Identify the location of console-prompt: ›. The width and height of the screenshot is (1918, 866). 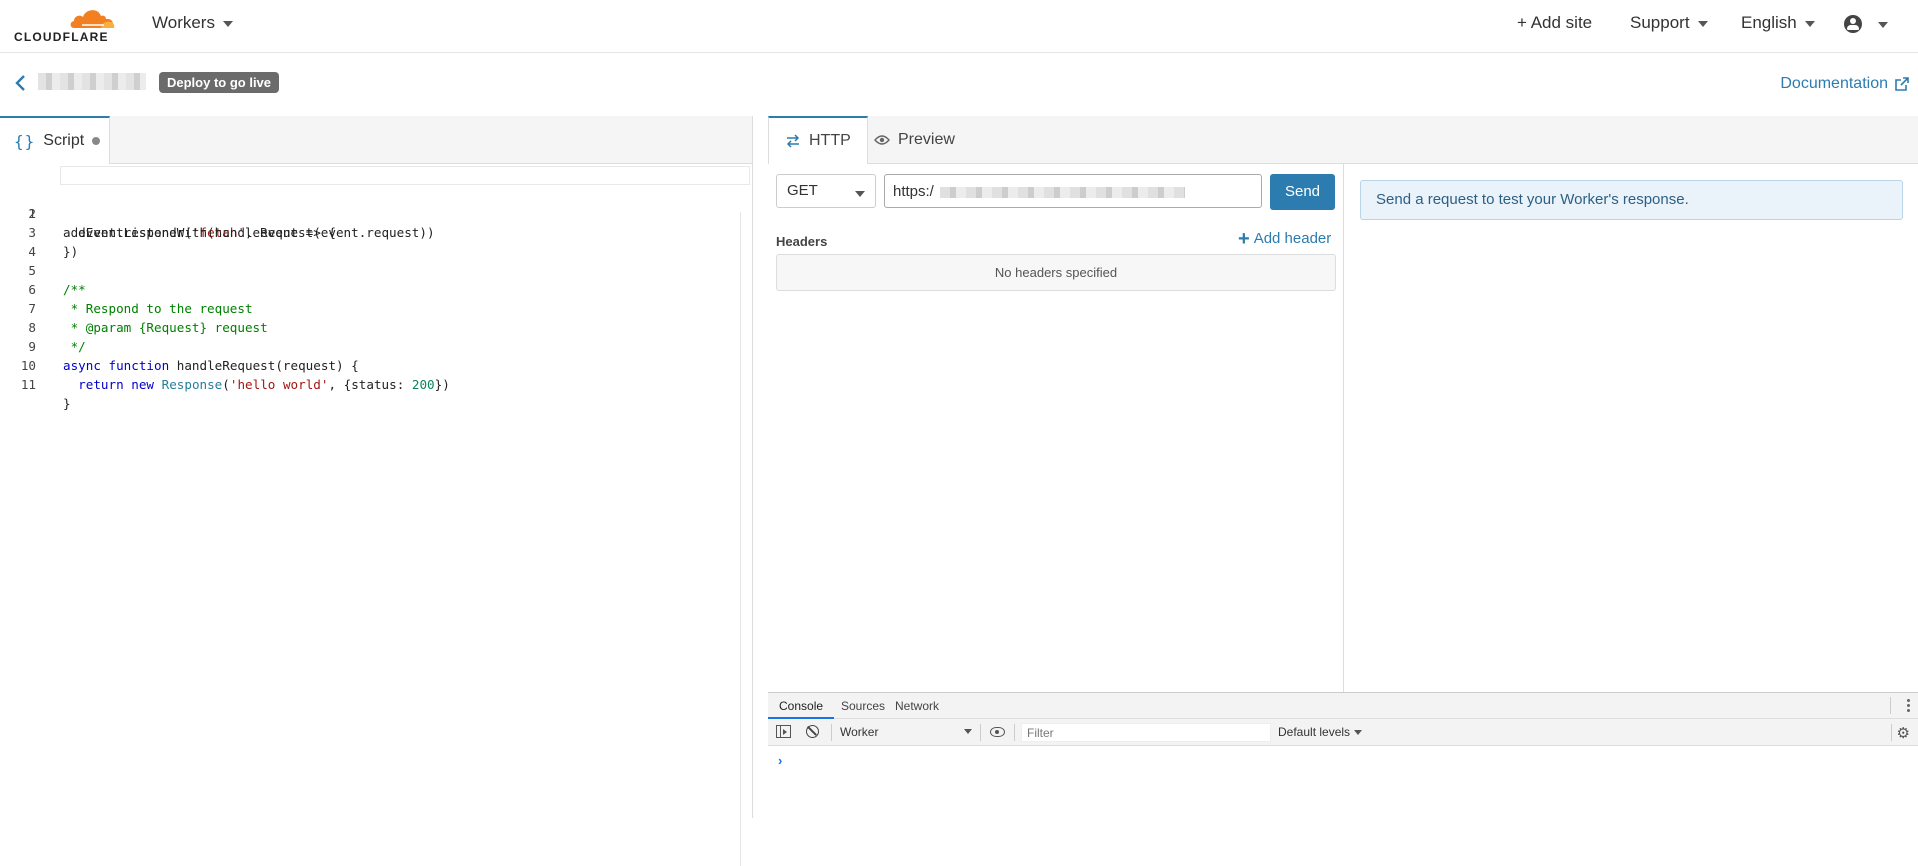
(780, 760).